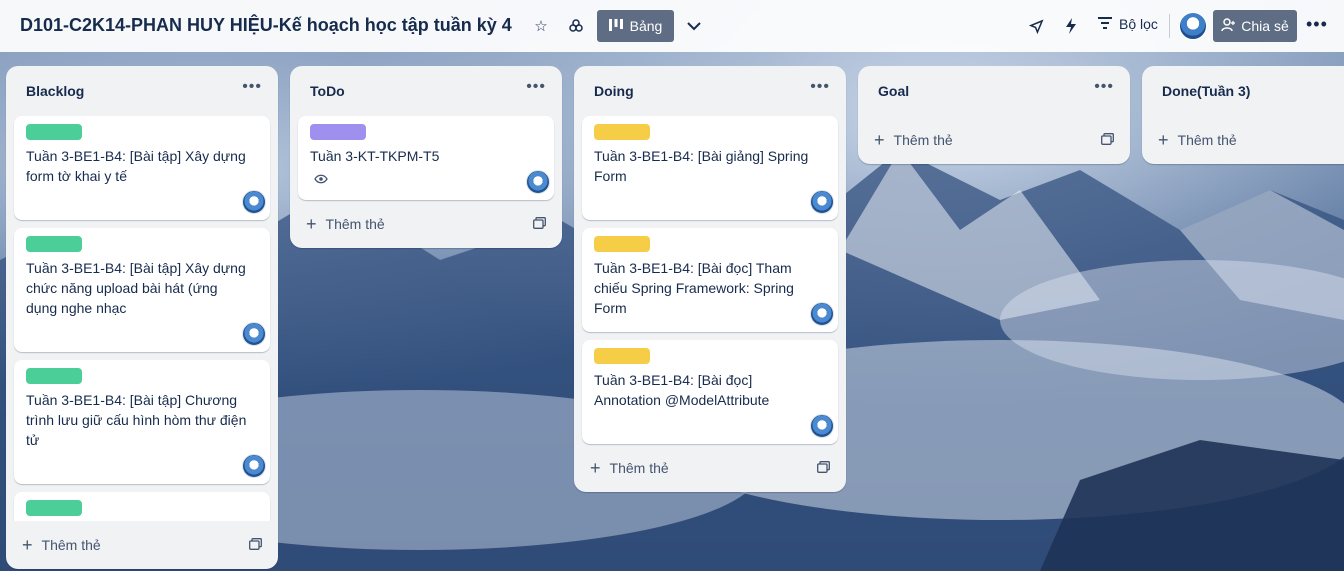 The height and width of the screenshot is (571, 1344). I want to click on filter-icon, so click(1105, 24).